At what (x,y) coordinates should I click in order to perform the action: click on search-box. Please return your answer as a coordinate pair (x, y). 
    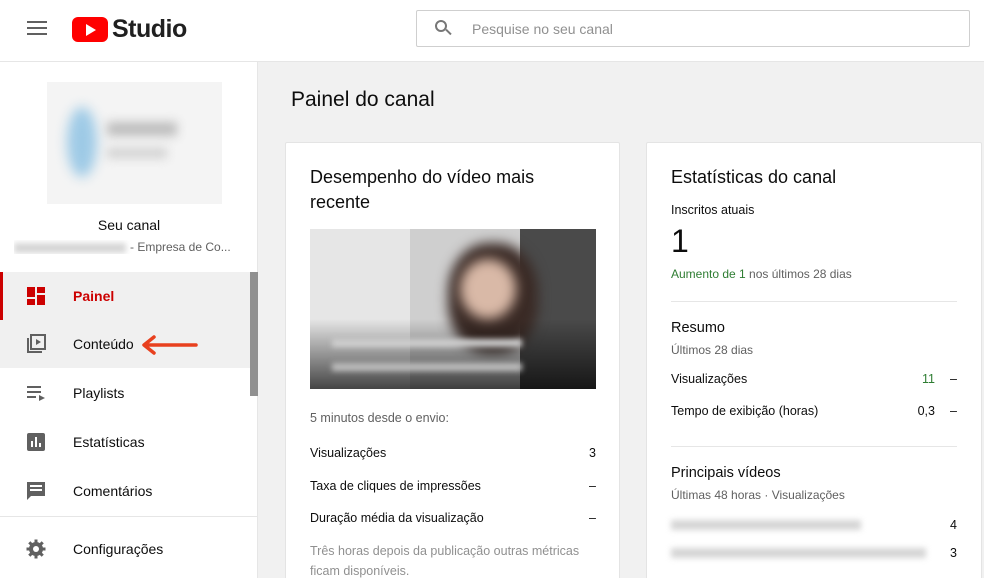
    Looking at the image, I should click on (693, 28).